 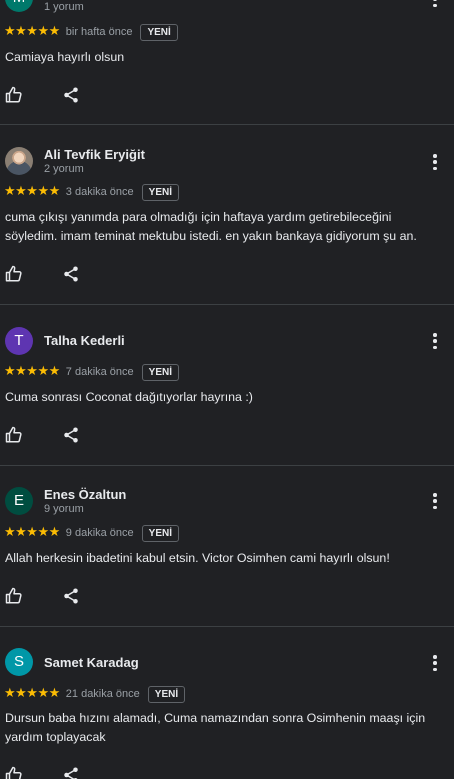 I want to click on avatar: T, so click(x=19, y=341).